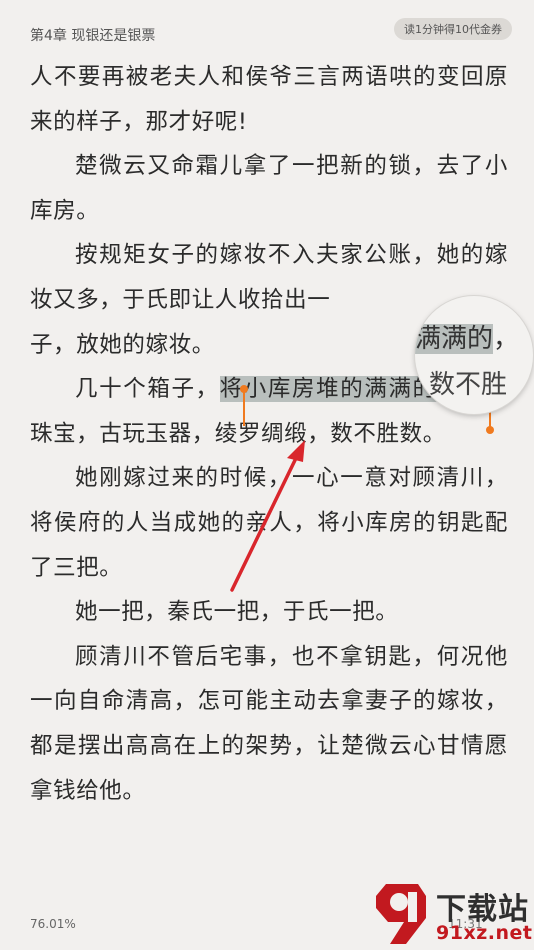 The height and width of the screenshot is (950, 534). What do you see at coordinates (53, 924) in the screenshot?
I see `reading-progress: 76.01%` at bounding box center [53, 924].